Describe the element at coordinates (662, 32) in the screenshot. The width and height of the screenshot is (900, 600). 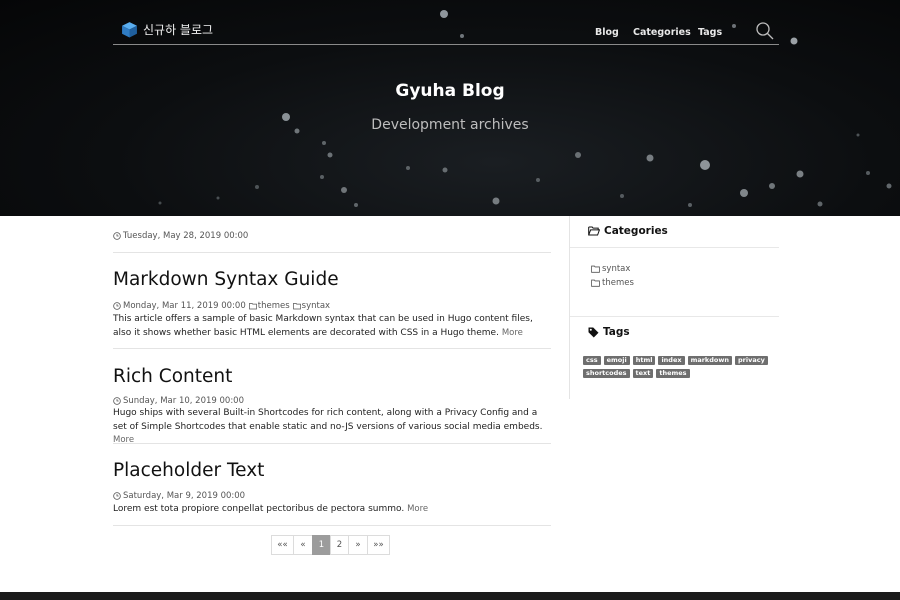
I see `nav-categories: Categories` at that location.